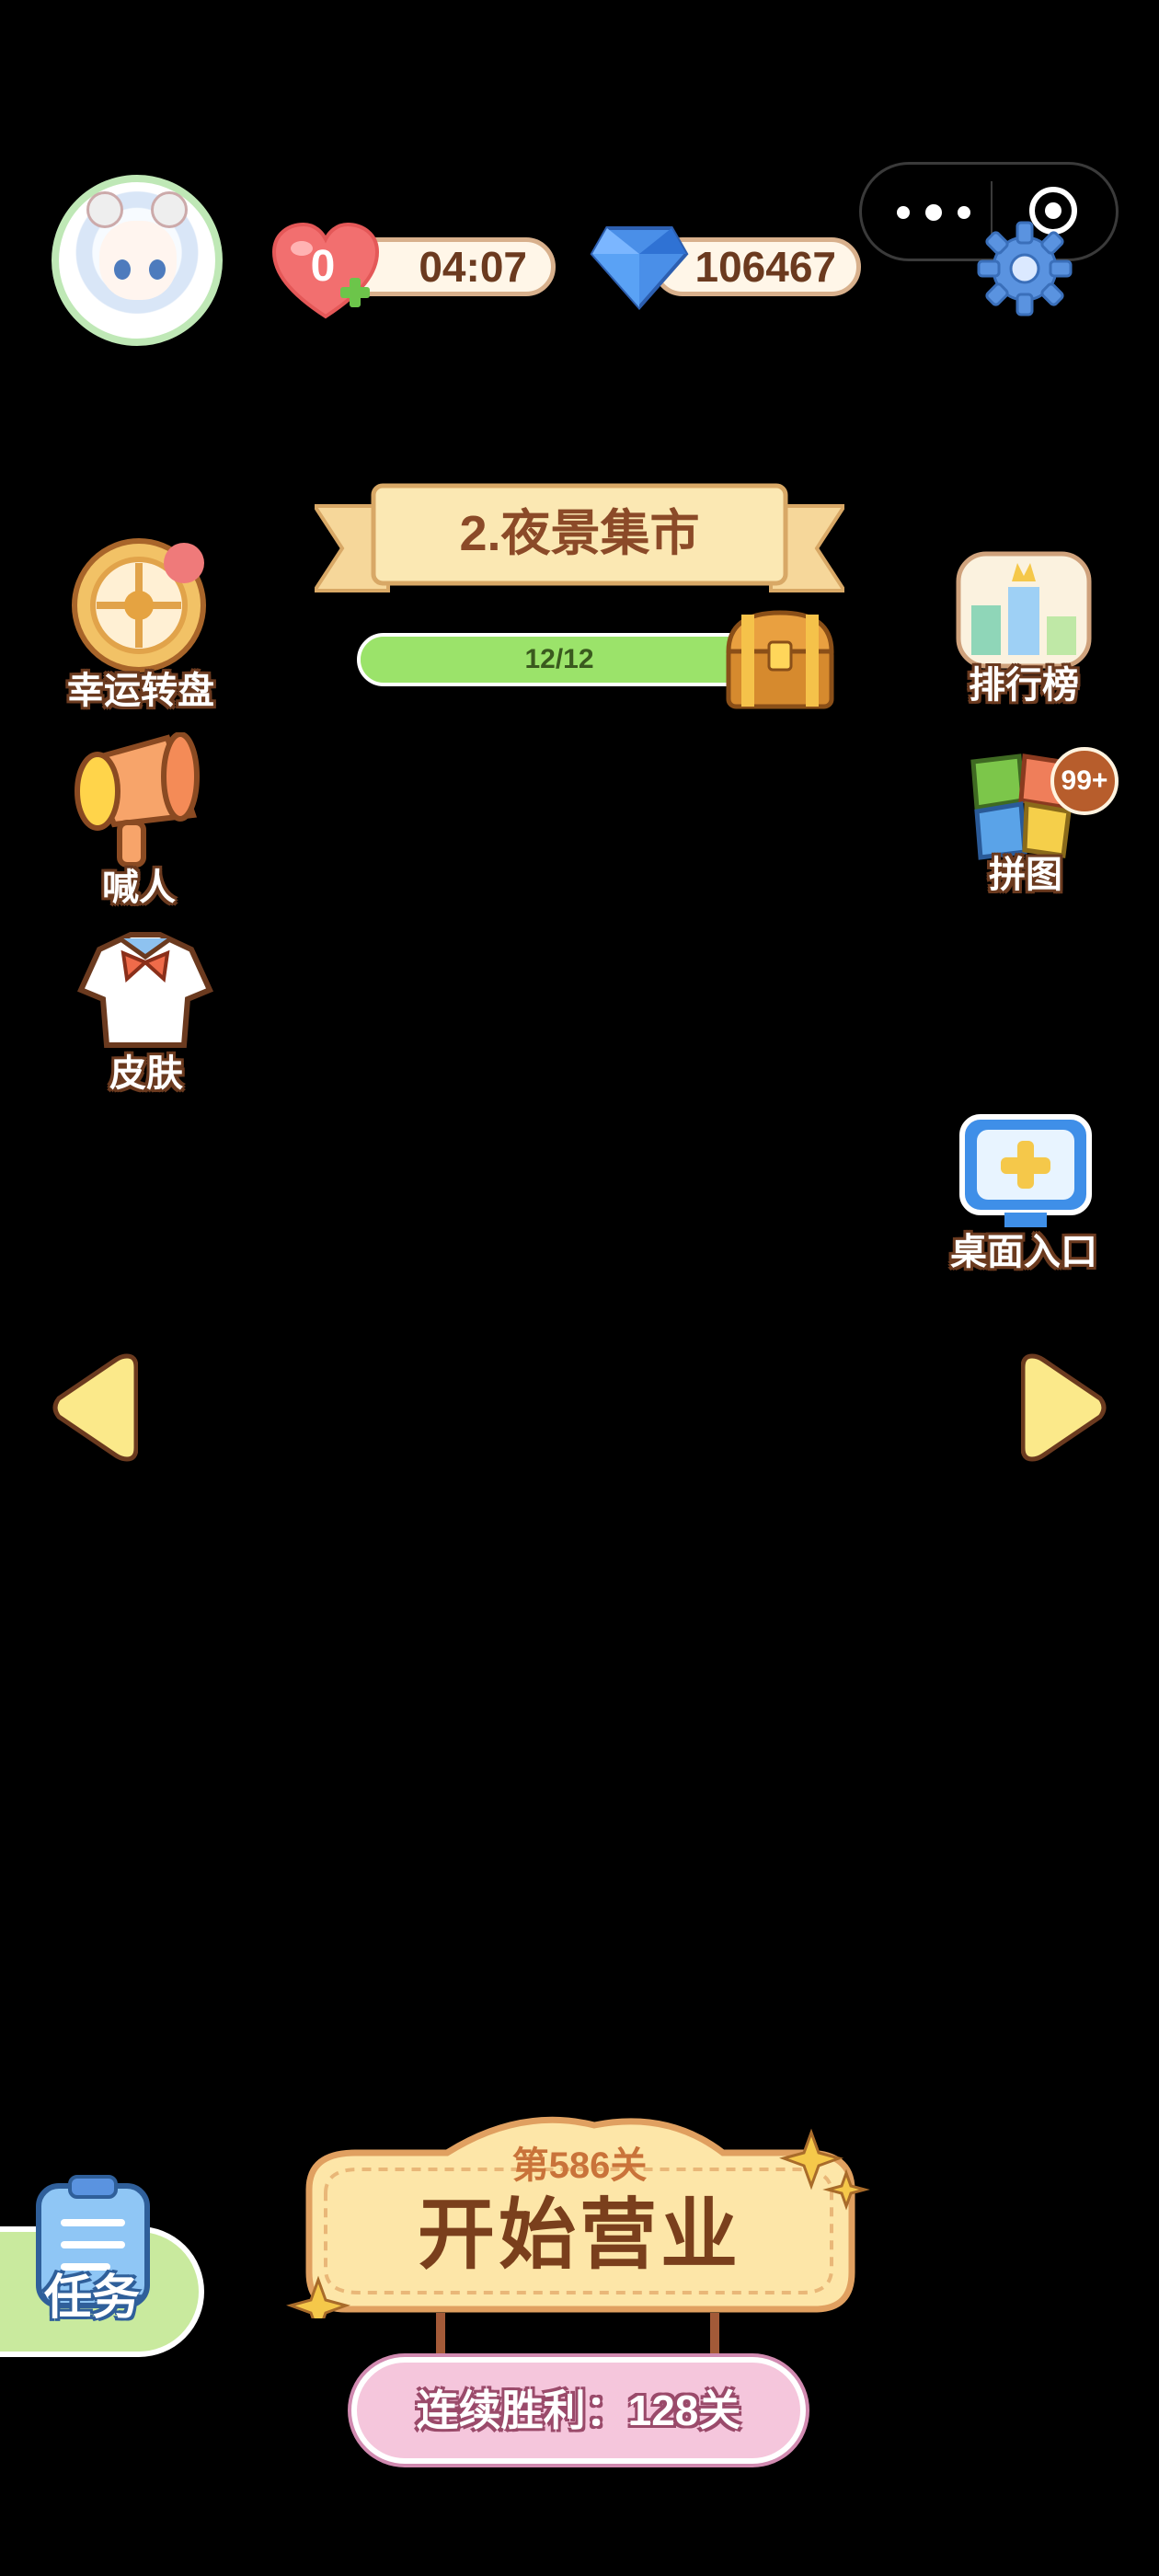  I want to click on treasure-chest-icon, so click(780, 659).